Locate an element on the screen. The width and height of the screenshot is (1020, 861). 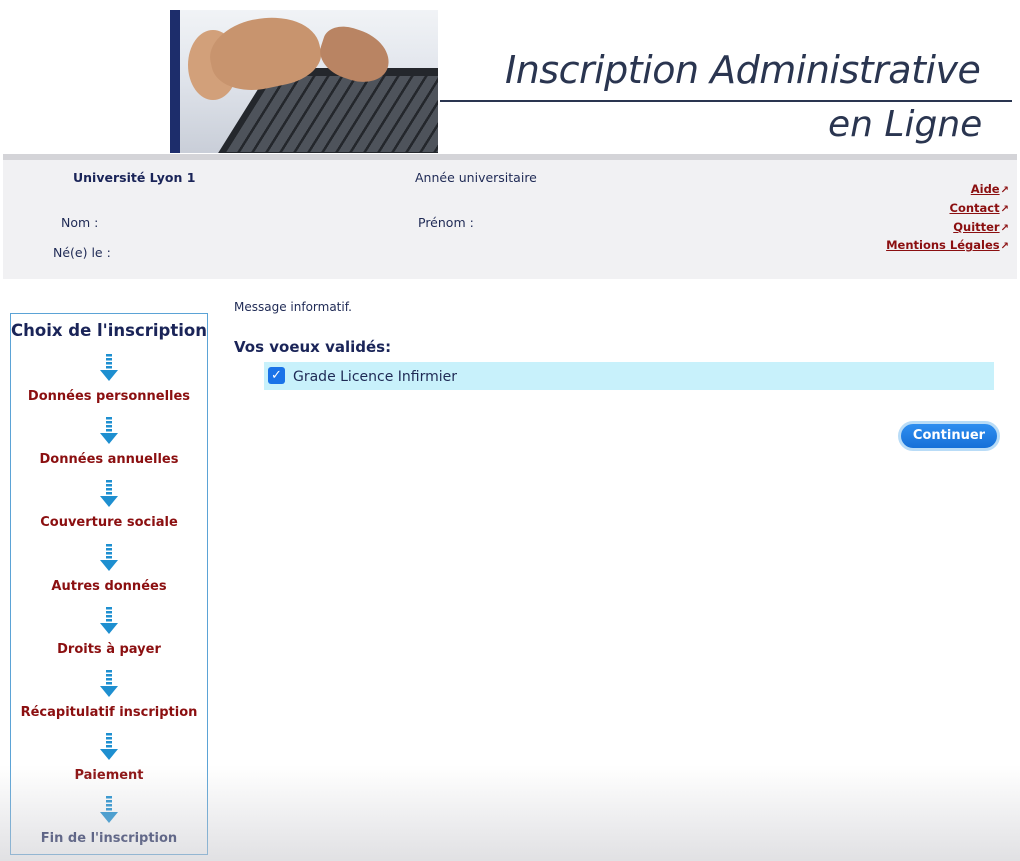
banner-divider is located at coordinates (726, 101).